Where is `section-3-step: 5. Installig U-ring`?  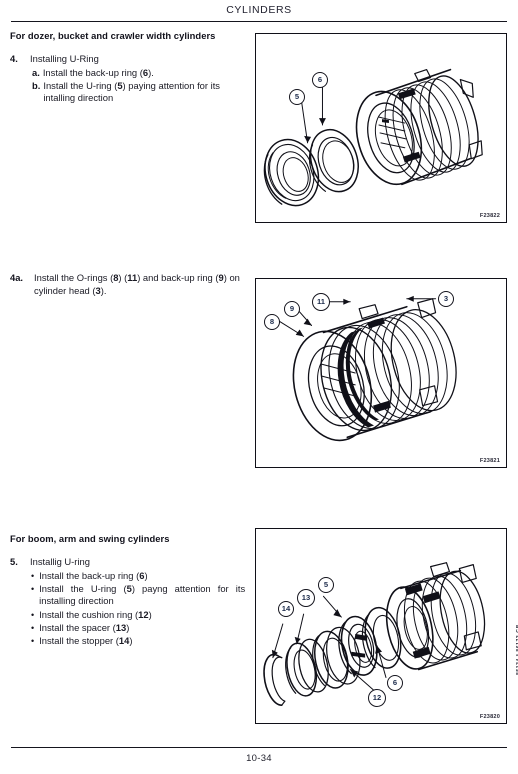
section-3-step: 5. Installig U-ring is located at coordinates (129, 562).